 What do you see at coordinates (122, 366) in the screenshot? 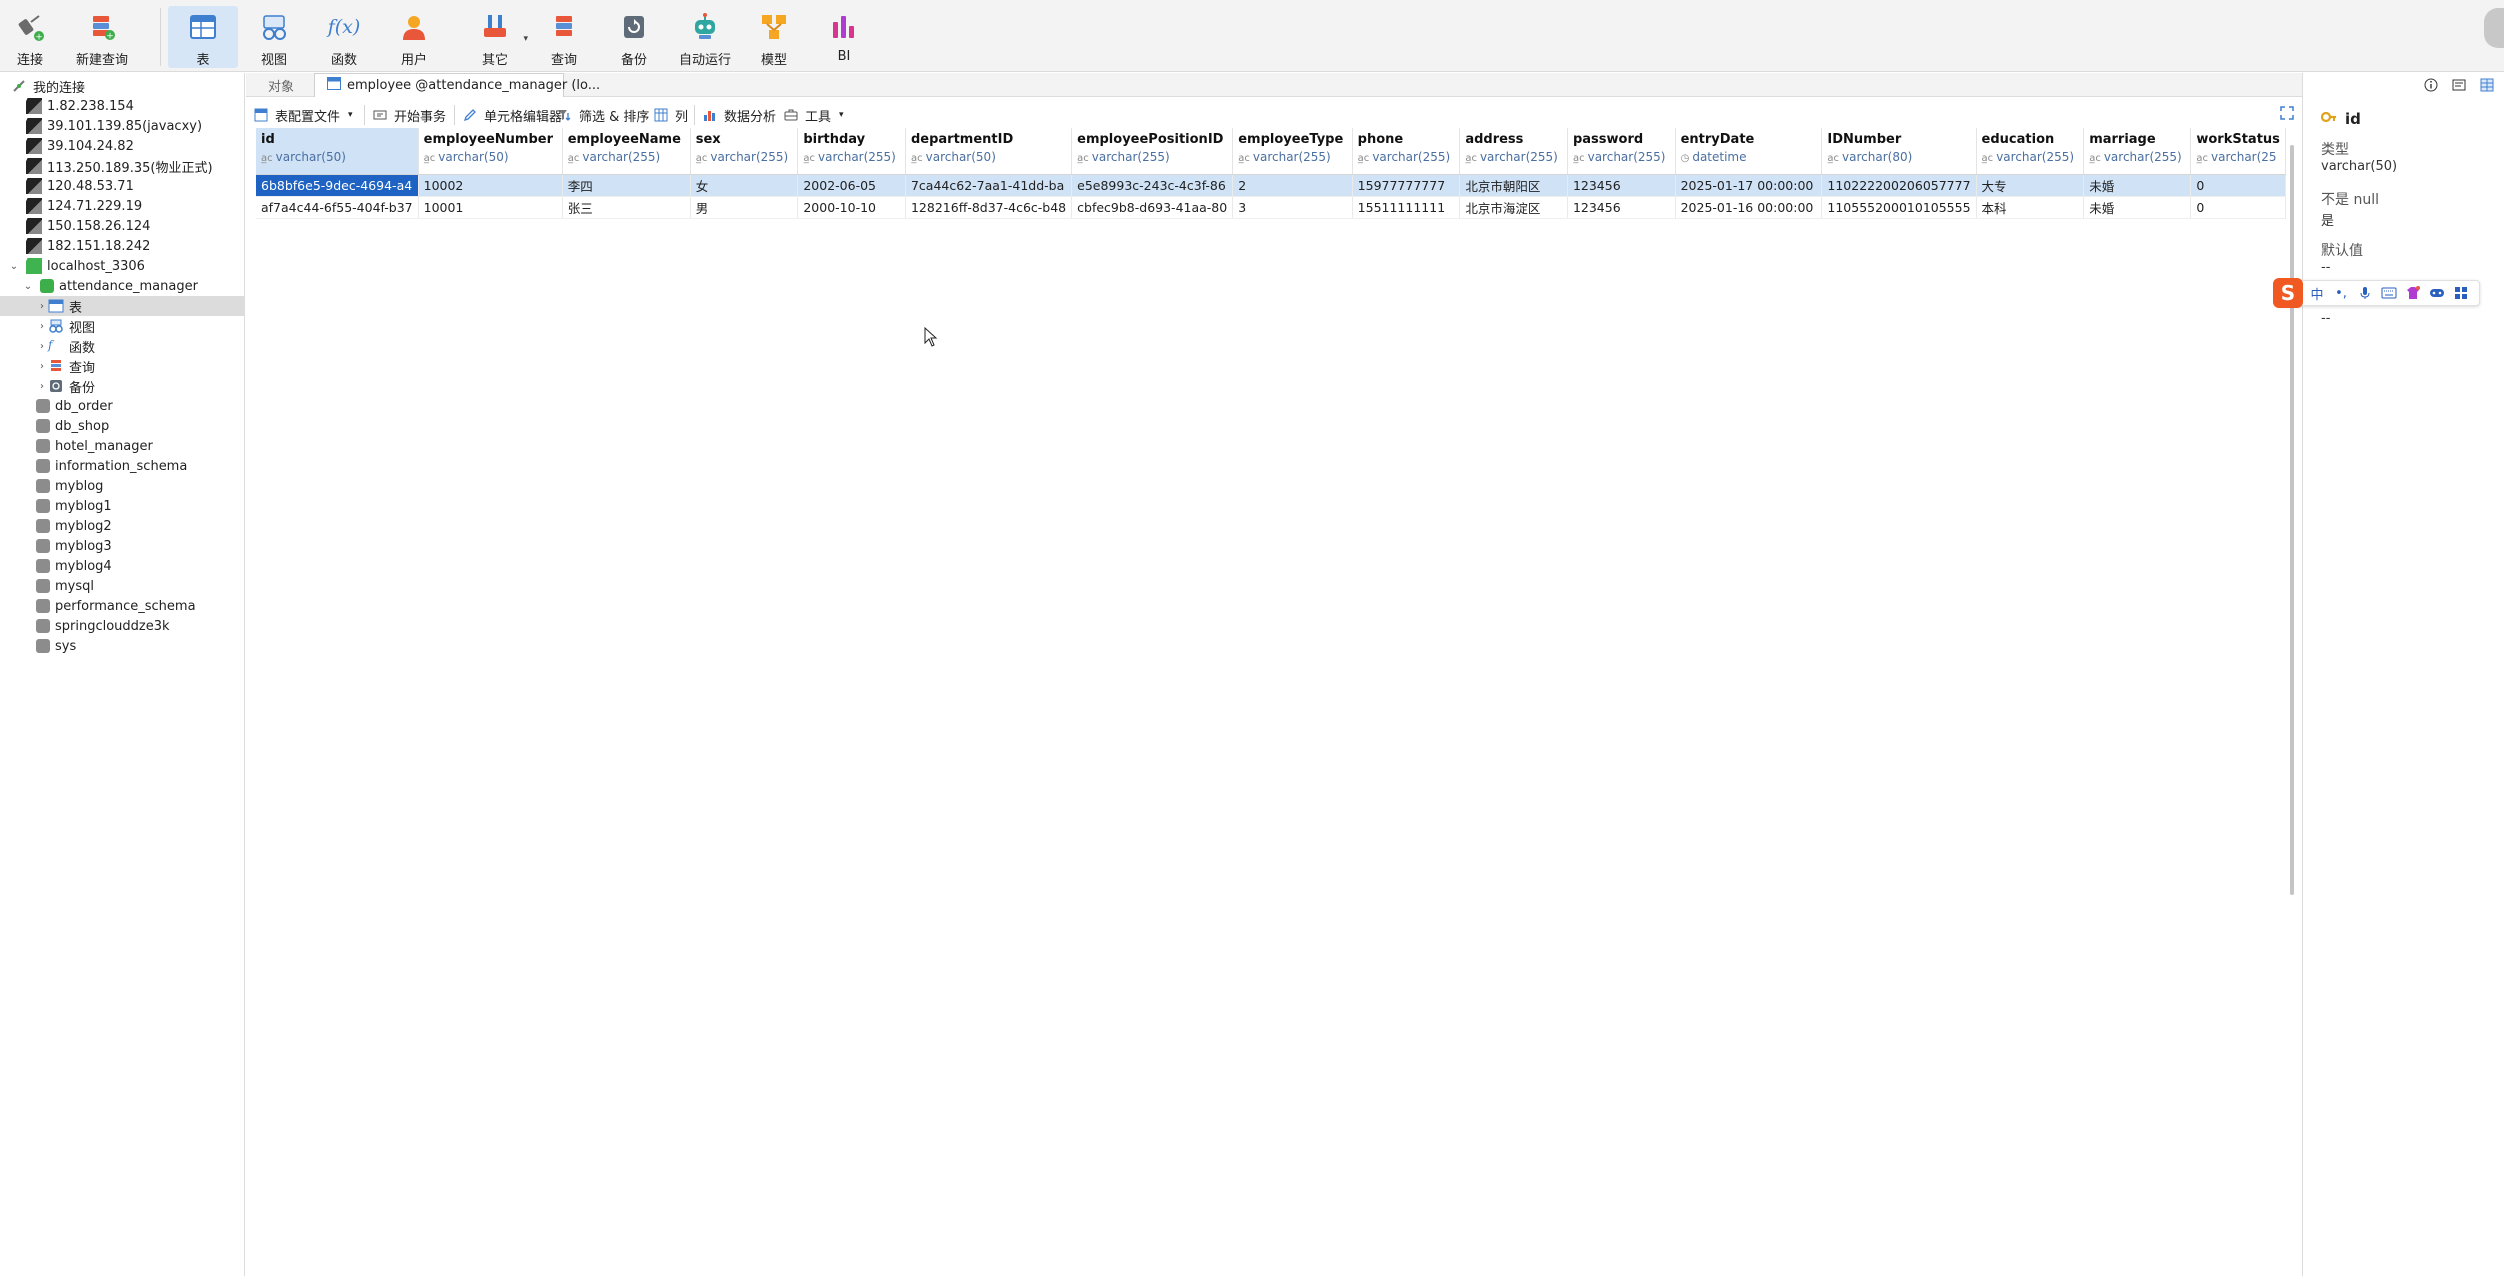
I see `tree-item-queries: › 查询` at bounding box center [122, 366].